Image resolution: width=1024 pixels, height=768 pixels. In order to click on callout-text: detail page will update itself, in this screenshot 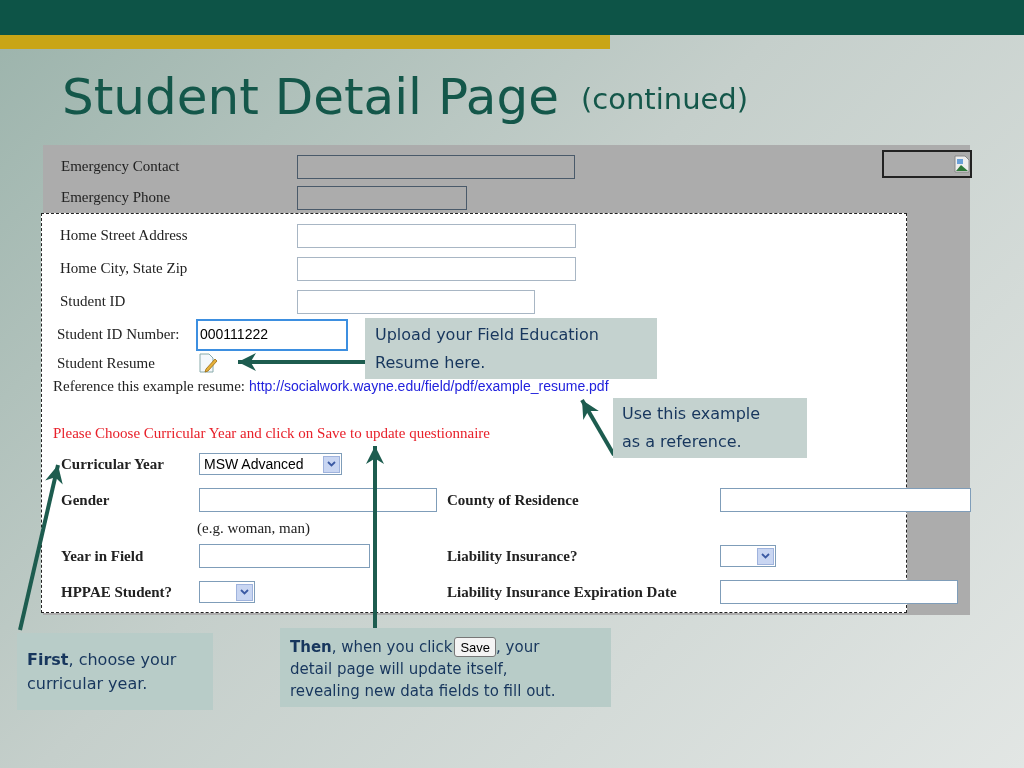, I will do `click(399, 669)`.